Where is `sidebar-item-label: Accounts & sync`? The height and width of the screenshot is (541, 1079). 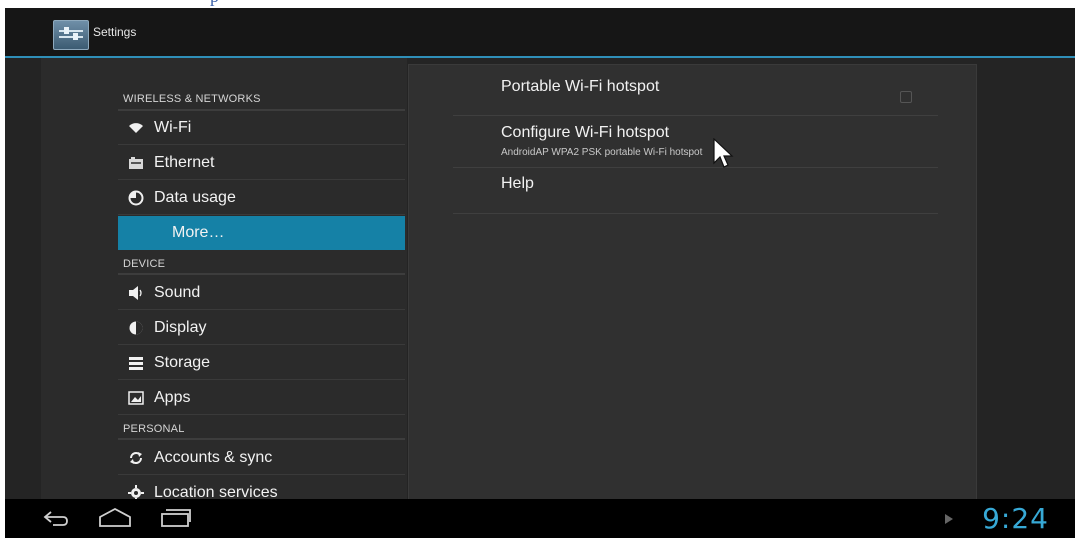
sidebar-item-label: Accounts & sync is located at coordinates (213, 457).